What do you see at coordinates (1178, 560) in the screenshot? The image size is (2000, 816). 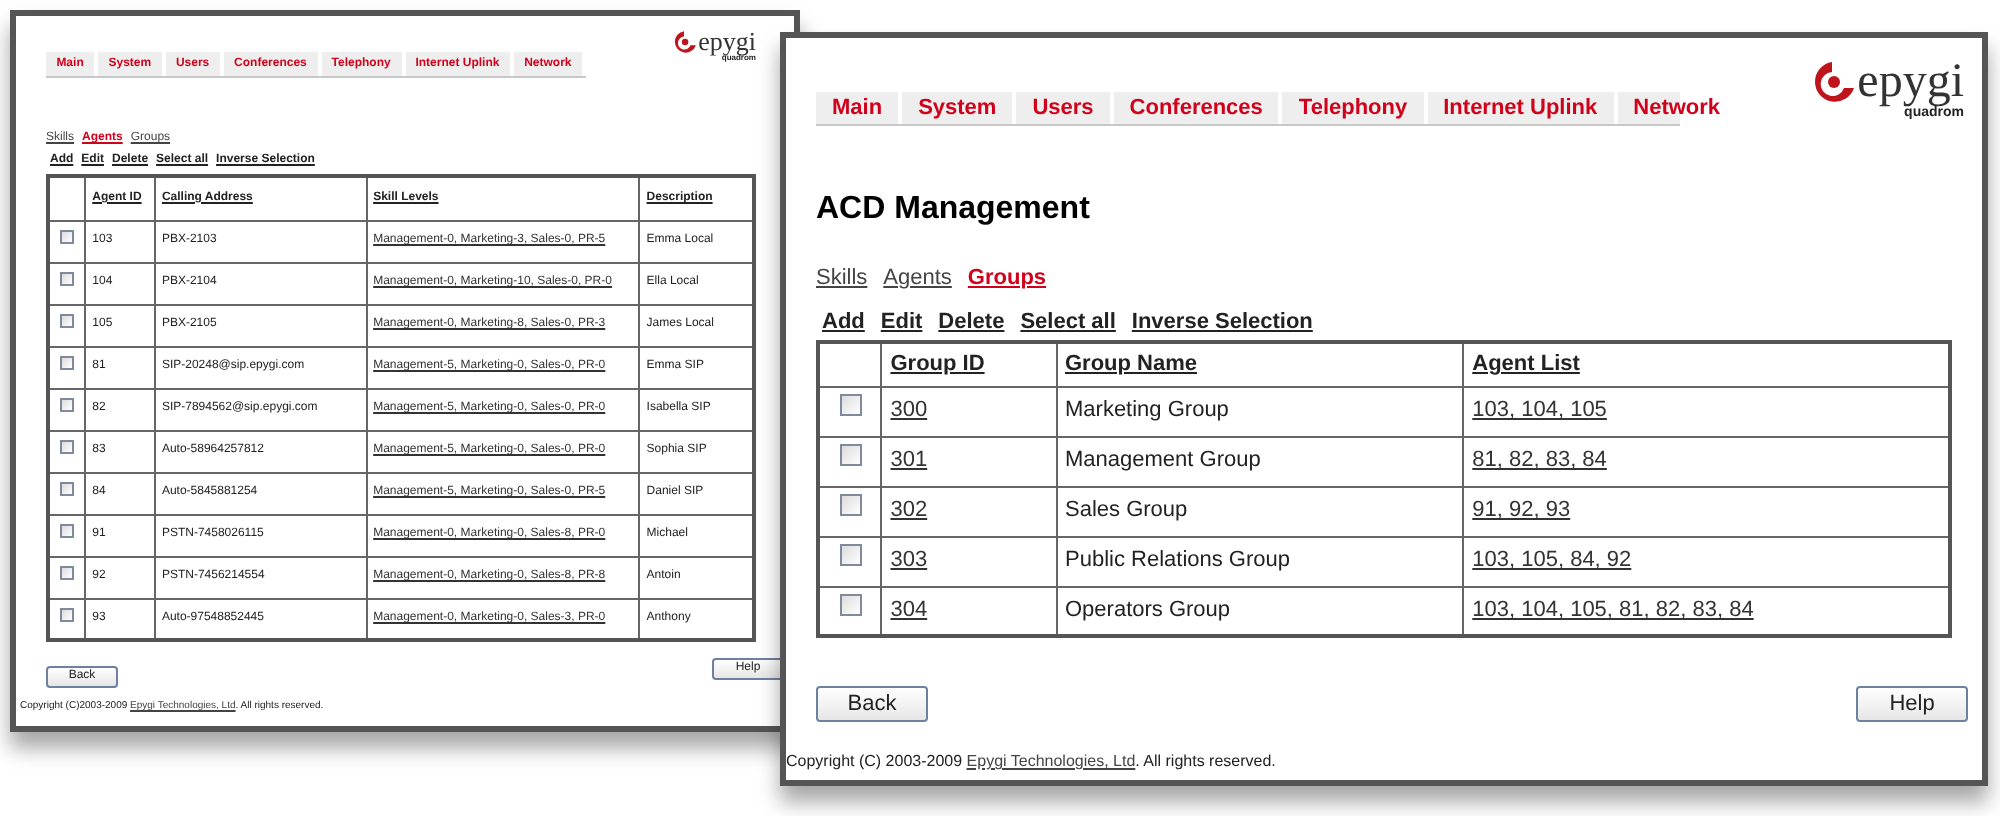 I see `table-cell: Public Relations Group` at bounding box center [1178, 560].